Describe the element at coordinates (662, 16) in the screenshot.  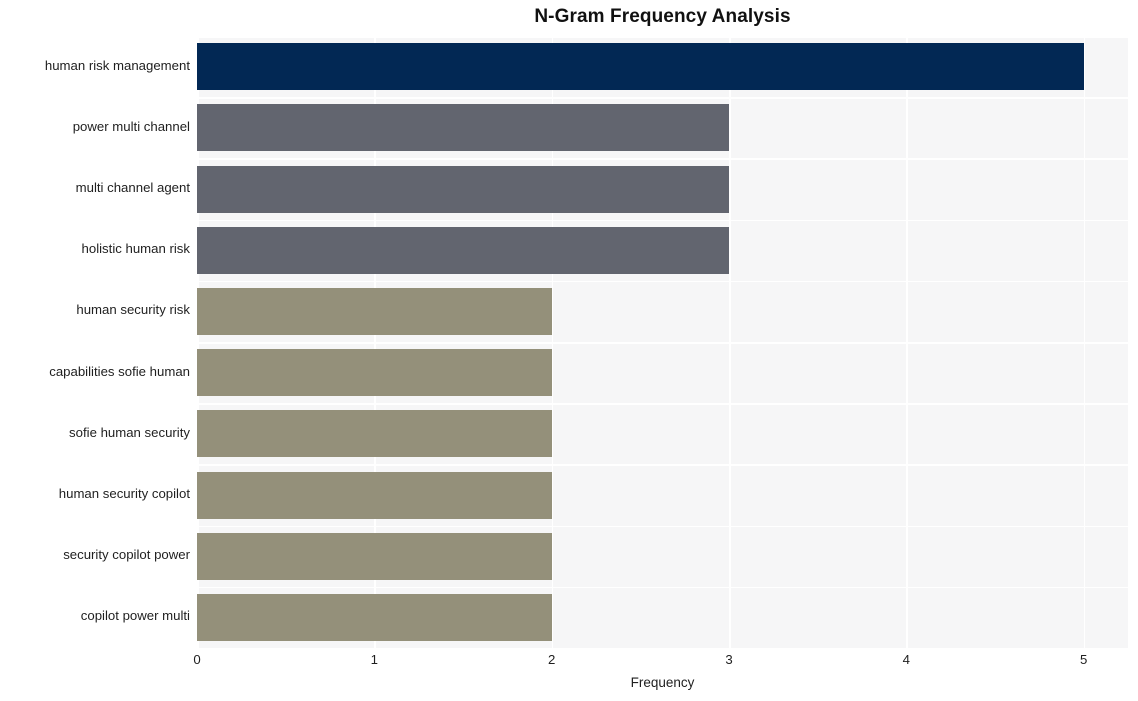
I see `chart-title: N-Gram Frequency Analysis` at that location.